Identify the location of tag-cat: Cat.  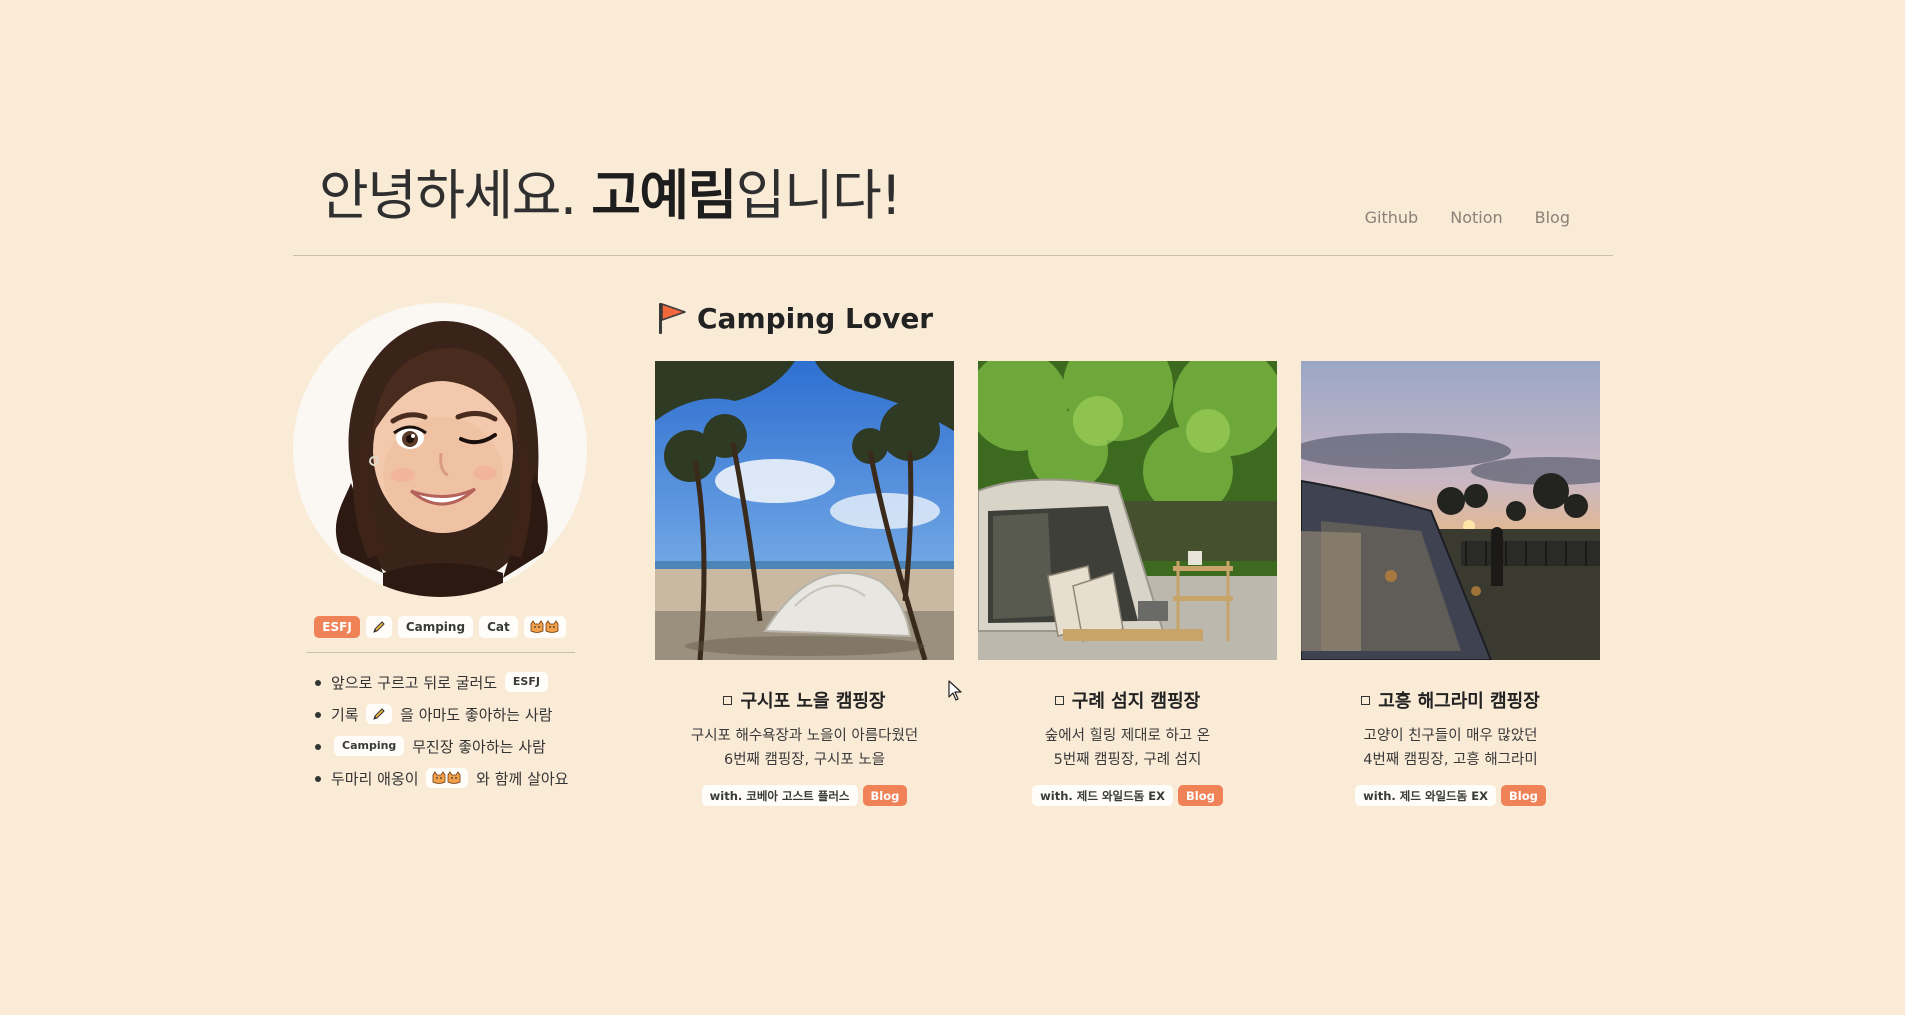
(498, 627).